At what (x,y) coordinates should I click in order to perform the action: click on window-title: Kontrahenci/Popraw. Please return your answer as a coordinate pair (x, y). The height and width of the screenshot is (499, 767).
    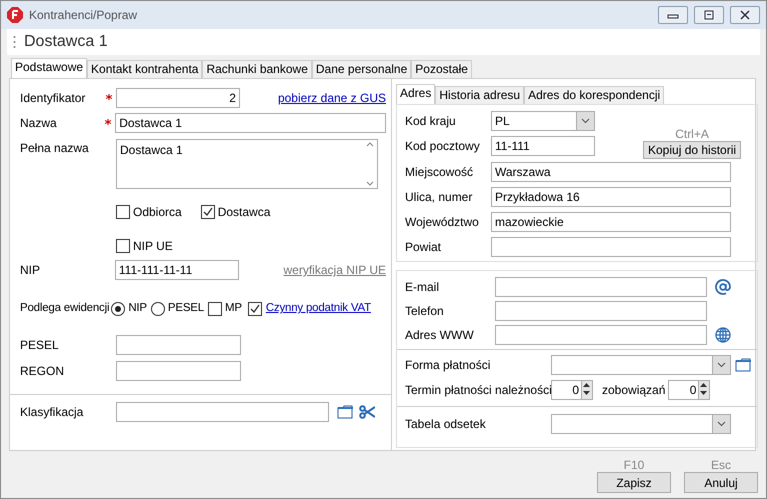
    Looking at the image, I should click on (83, 15).